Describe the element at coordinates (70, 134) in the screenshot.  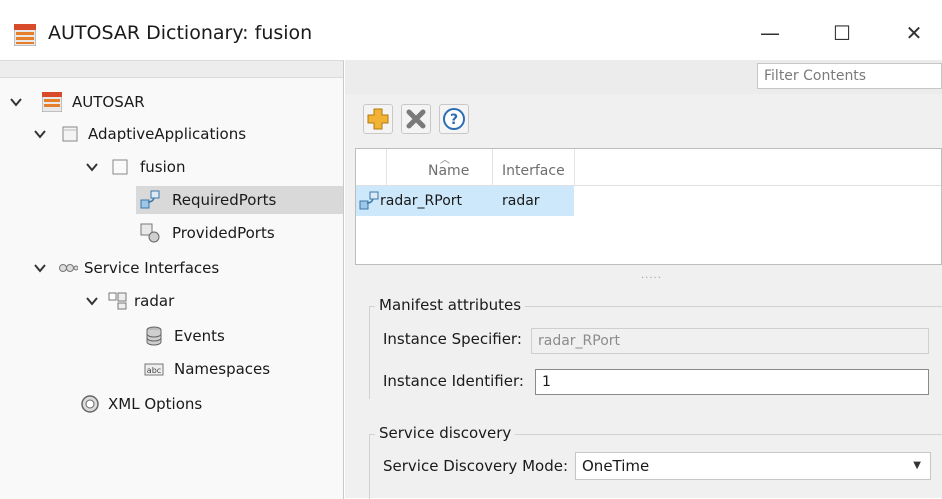
I see `package-icon` at that location.